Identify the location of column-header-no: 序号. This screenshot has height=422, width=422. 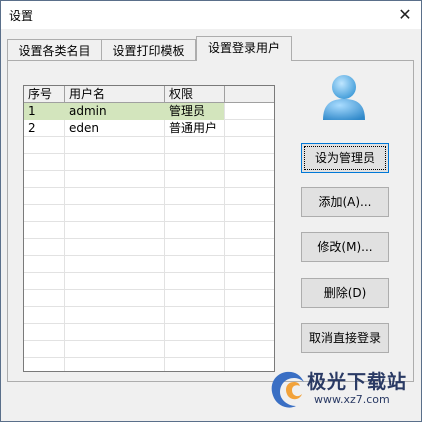
(44, 94).